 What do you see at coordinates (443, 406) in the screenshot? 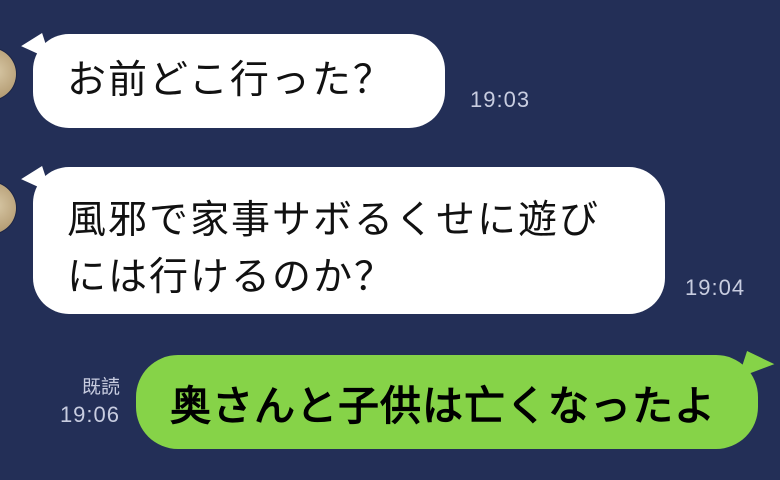
I see `message-text: 奥さんと子供は亡くなったよ` at bounding box center [443, 406].